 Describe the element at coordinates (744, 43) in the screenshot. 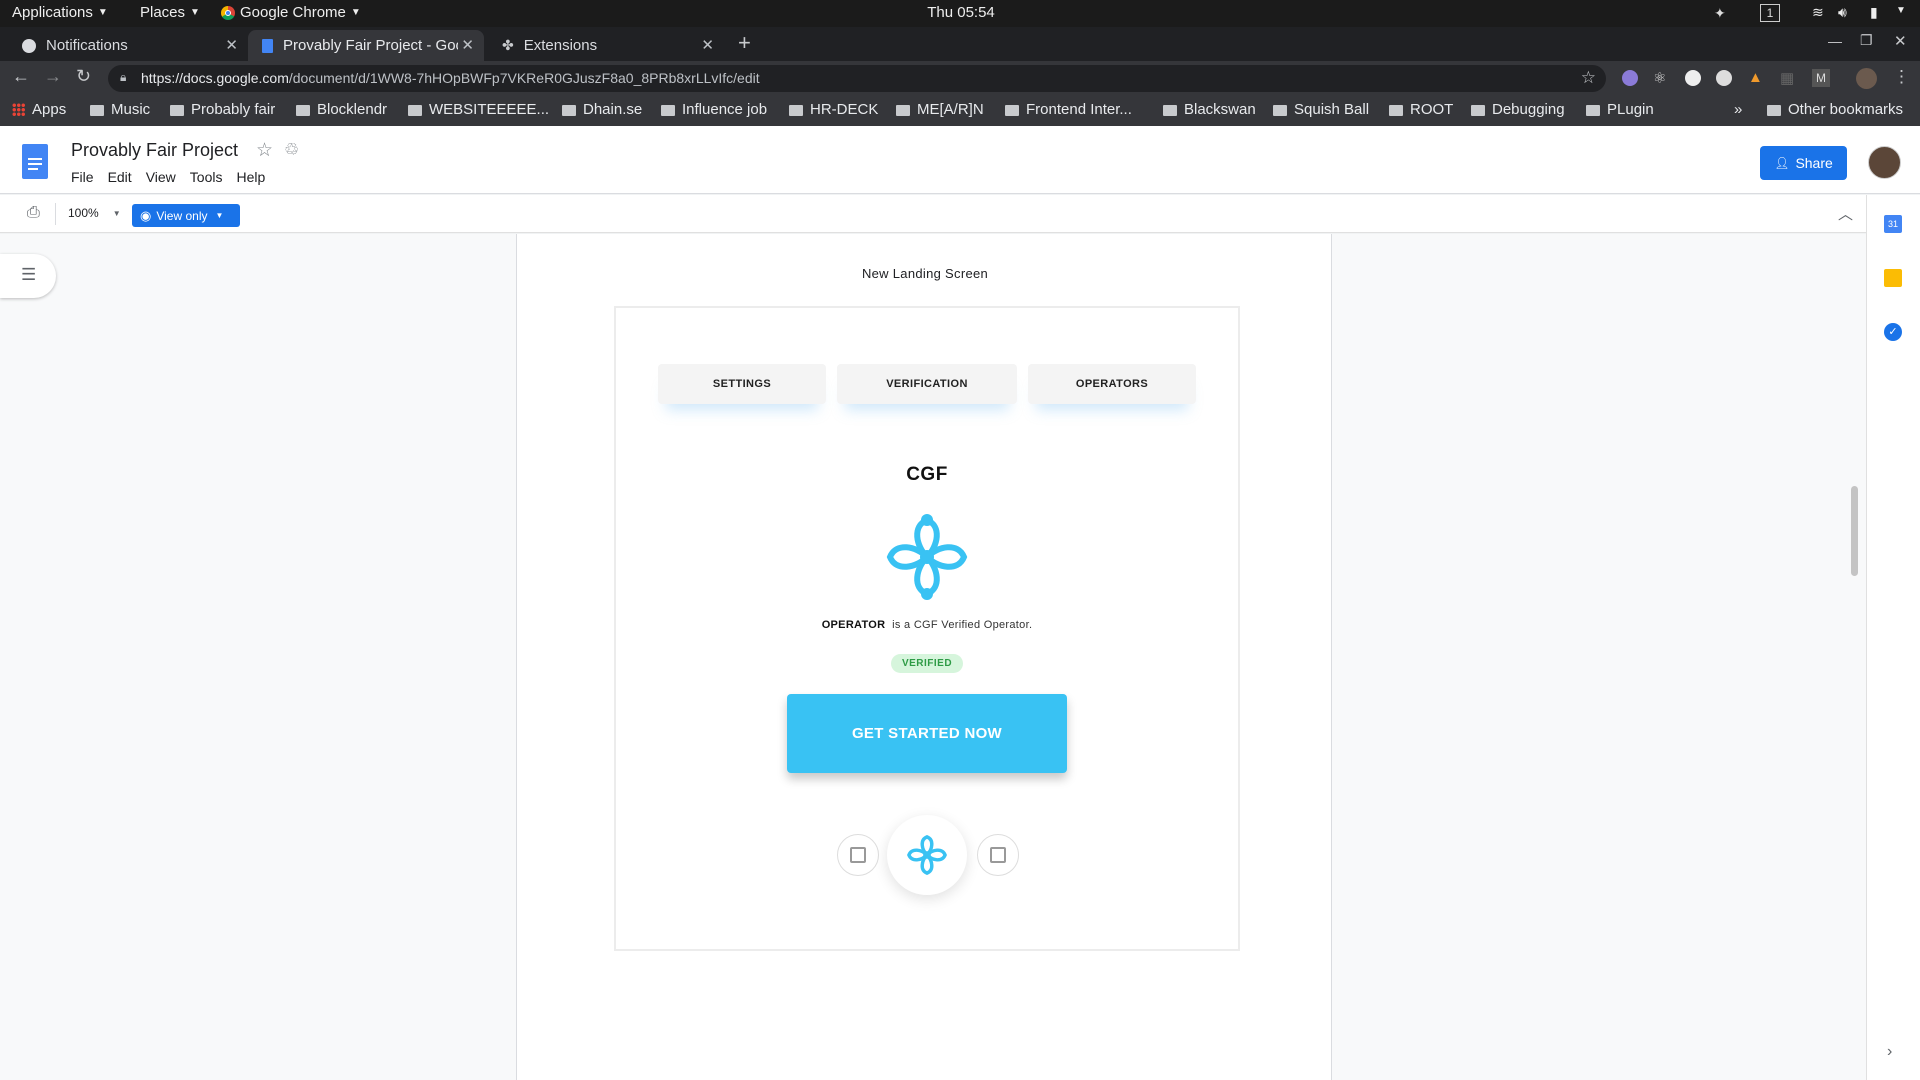

I see `new-tab-button: +` at that location.